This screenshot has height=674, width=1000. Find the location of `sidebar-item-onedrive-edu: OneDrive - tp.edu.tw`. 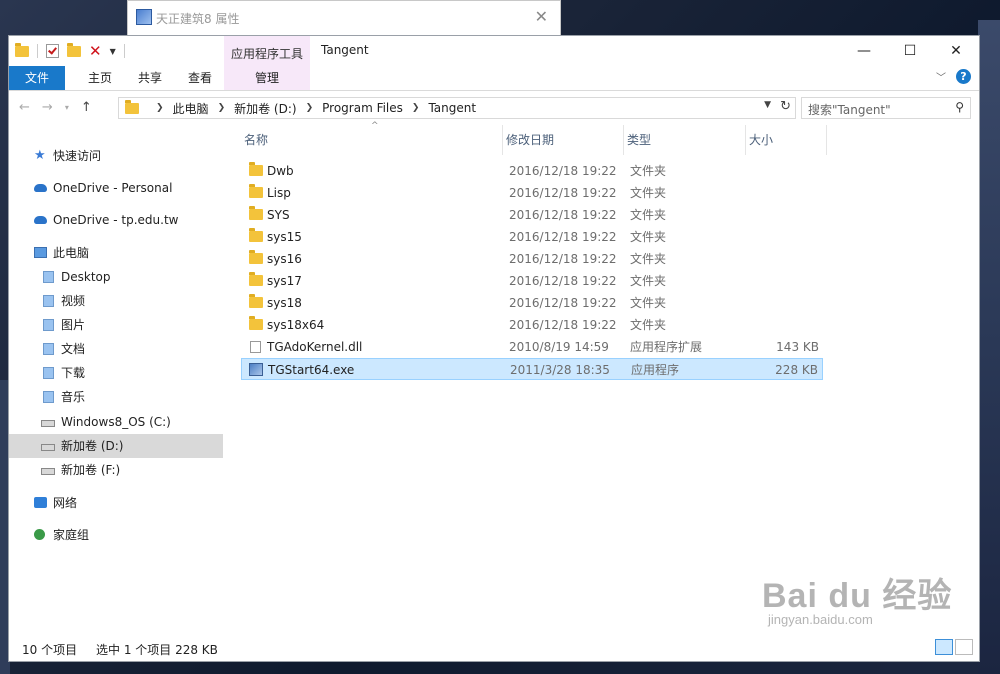

sidebar-item-onedrive-edu: OneDrive - tp.edu.tw is located at coordinates (116, 220).